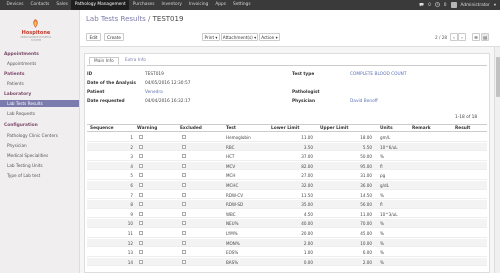  I want to click on col-upper-limit: Upper Limit, so click(334, 128).